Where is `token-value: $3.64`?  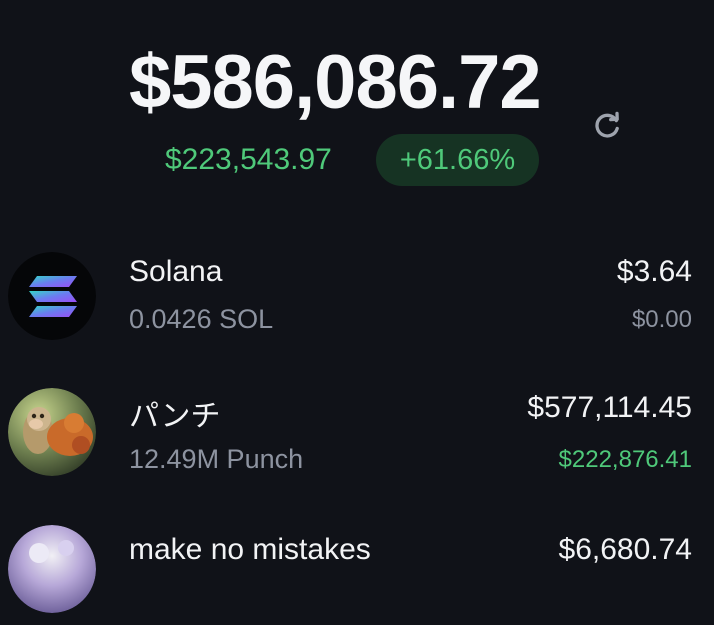
token-value: $3.64 is located at coordinates (654, 271).